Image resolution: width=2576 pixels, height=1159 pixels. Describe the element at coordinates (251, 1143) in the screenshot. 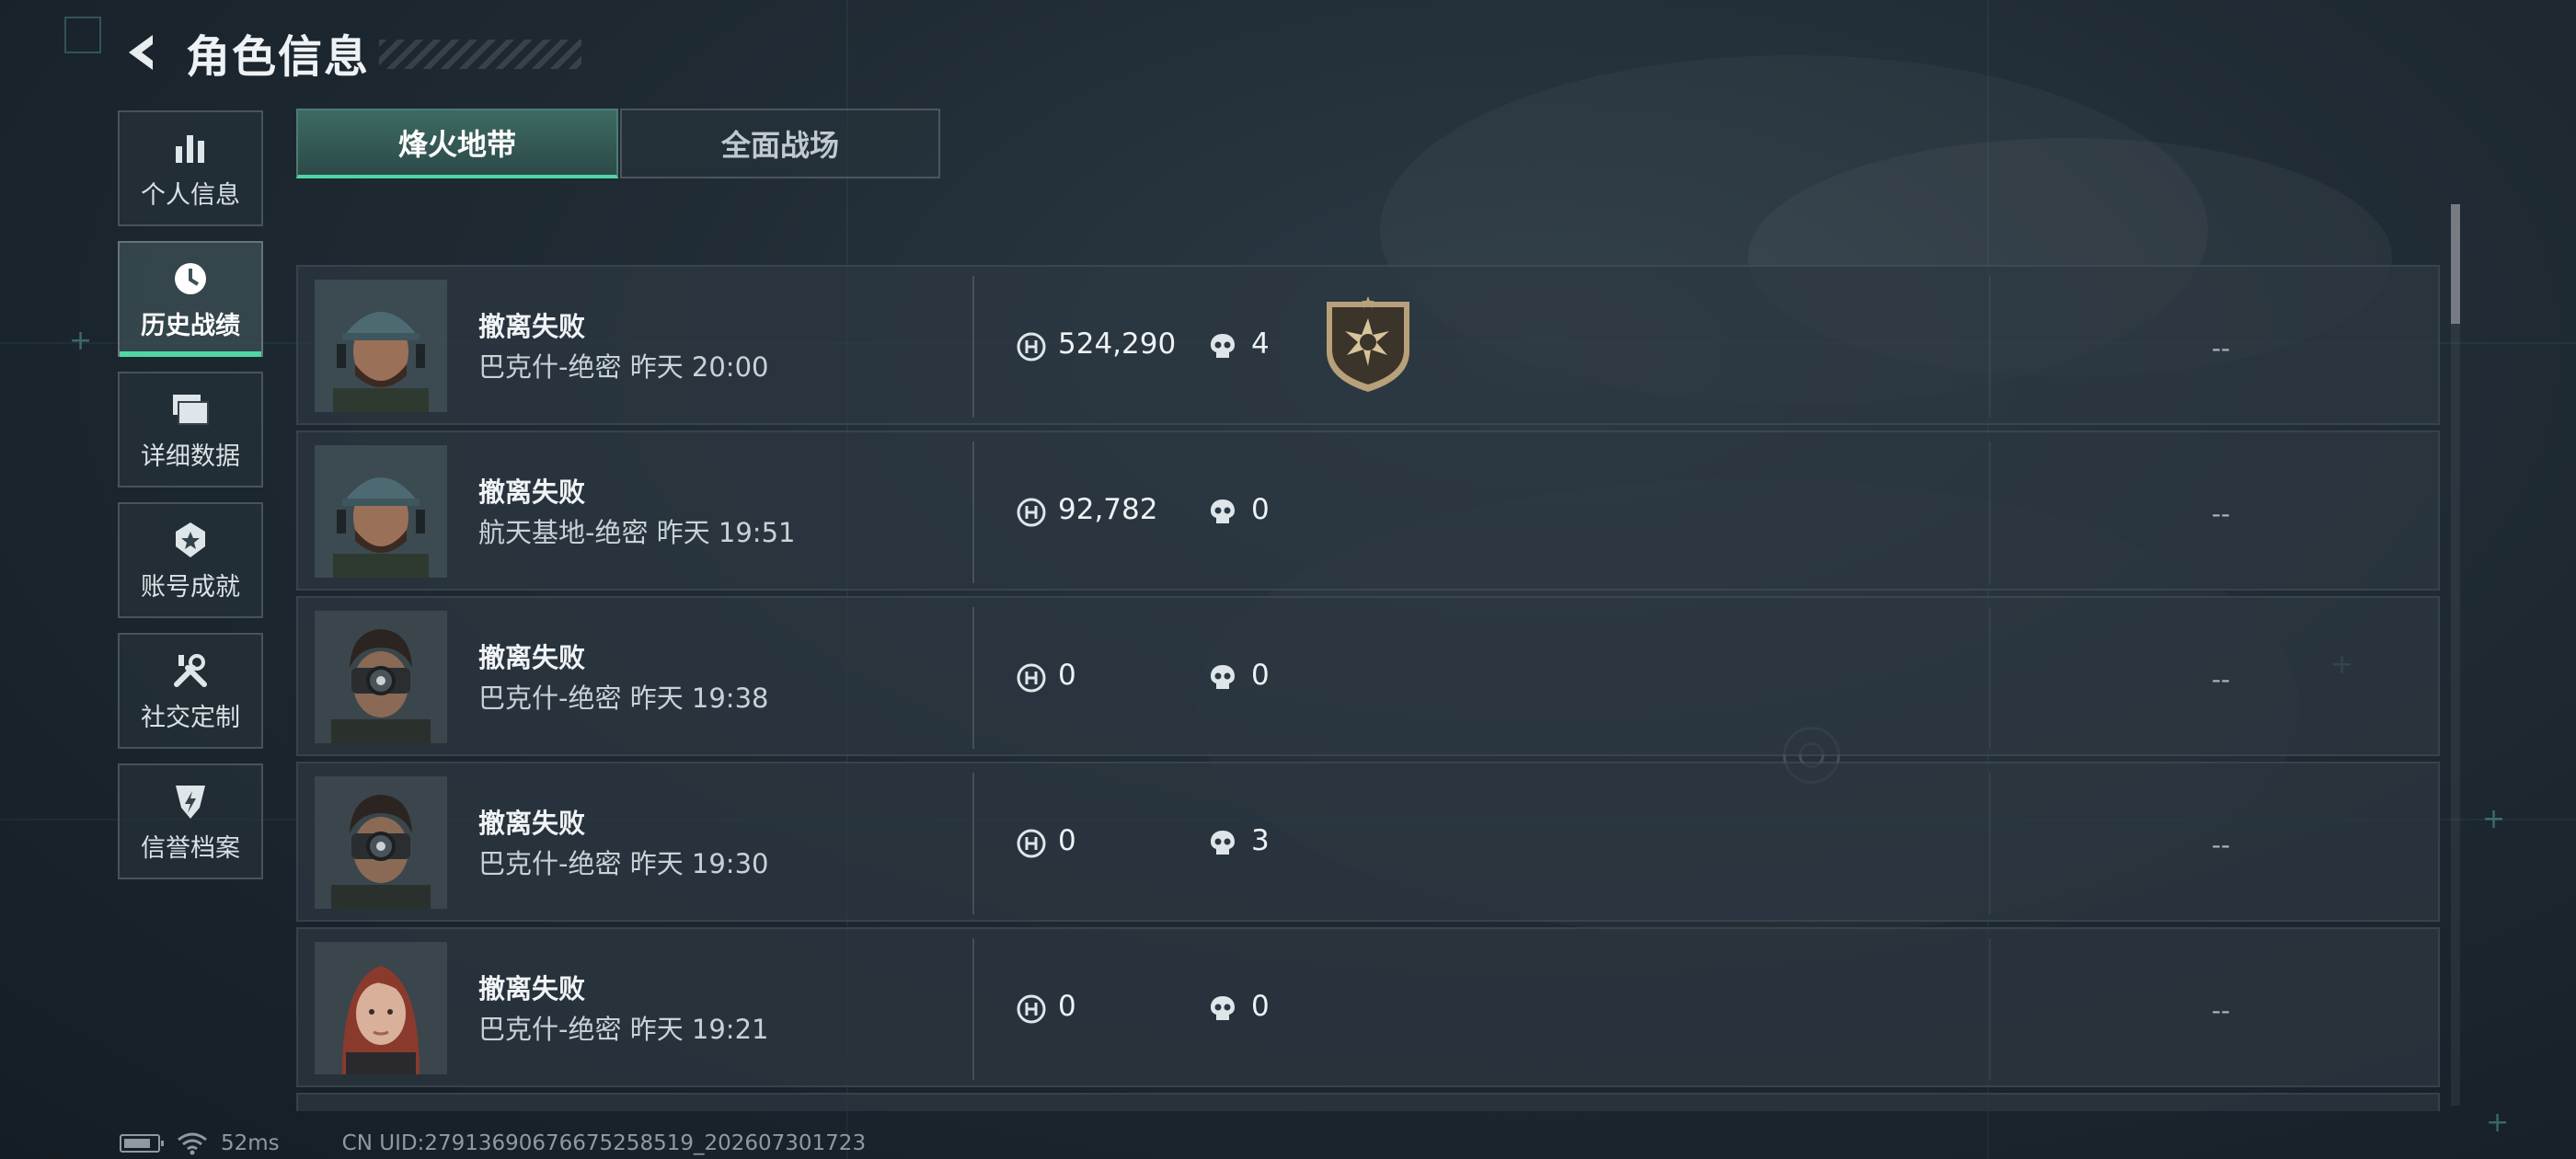

I see `ping-latency: 52ms` at that location.